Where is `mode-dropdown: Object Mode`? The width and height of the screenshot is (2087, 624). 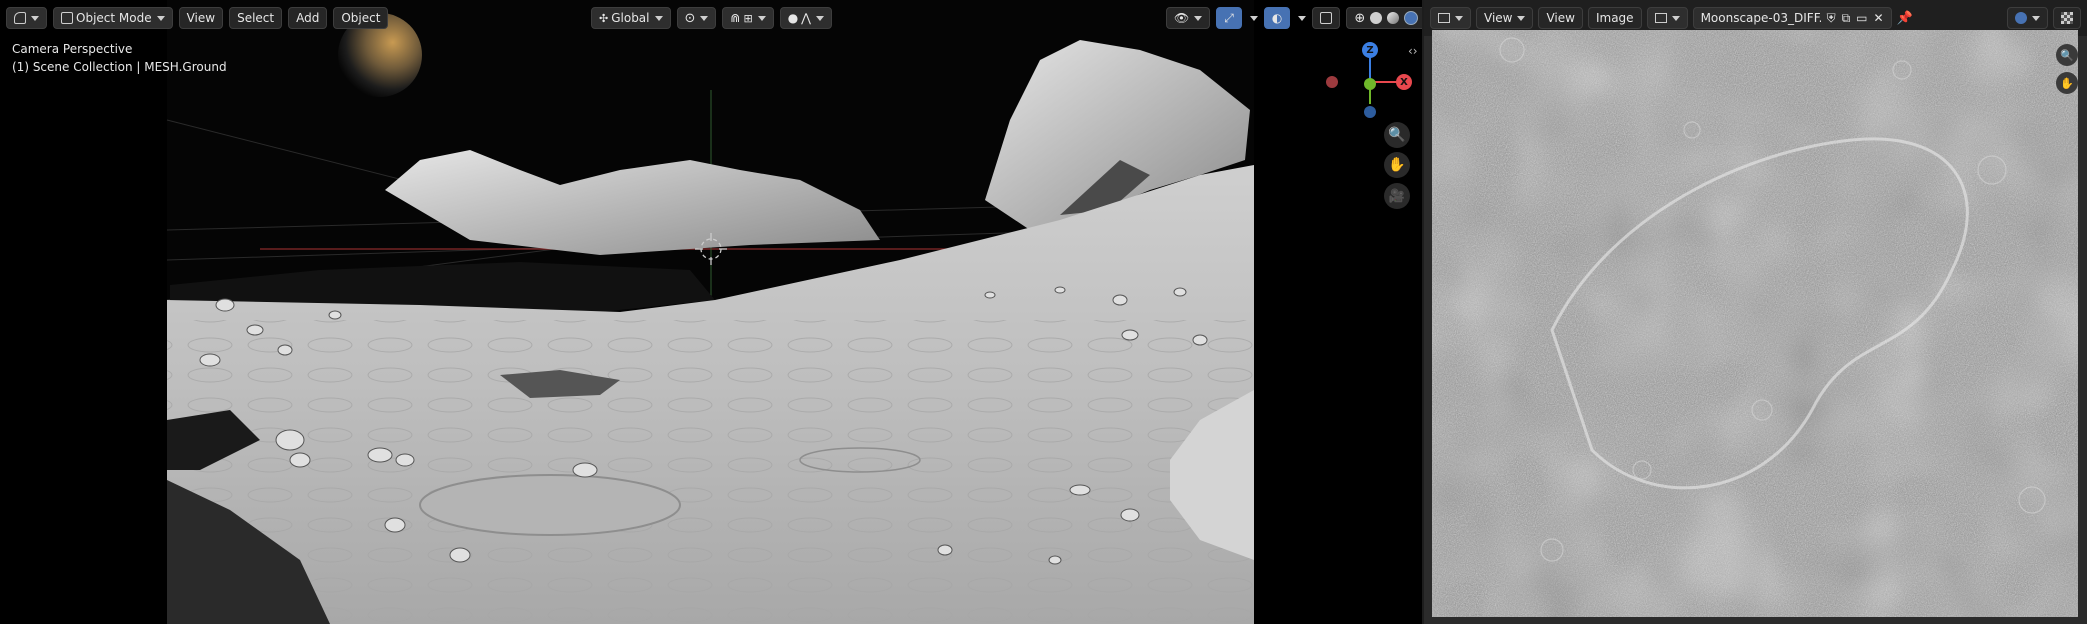 mode-dropdown: Object Mode is located at coordinates (113, 18).